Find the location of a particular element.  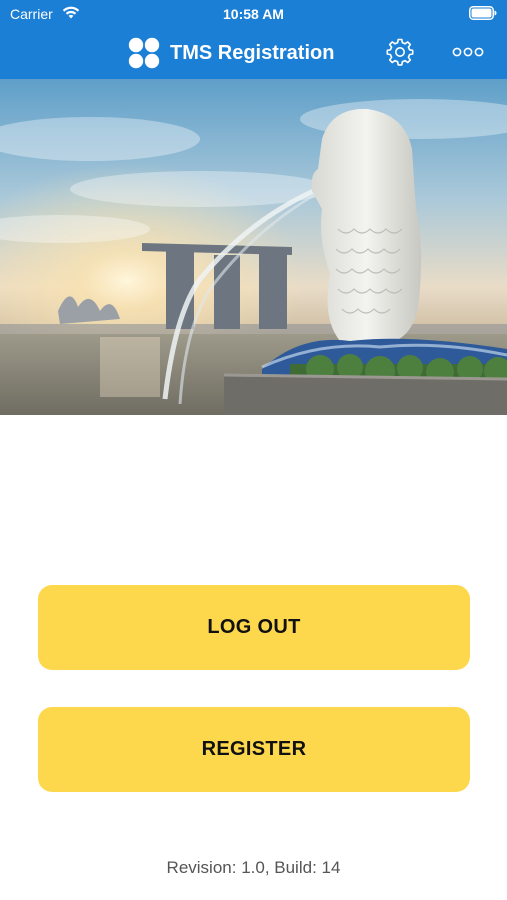

battery-full-icon is located at coordinates (483, 13).